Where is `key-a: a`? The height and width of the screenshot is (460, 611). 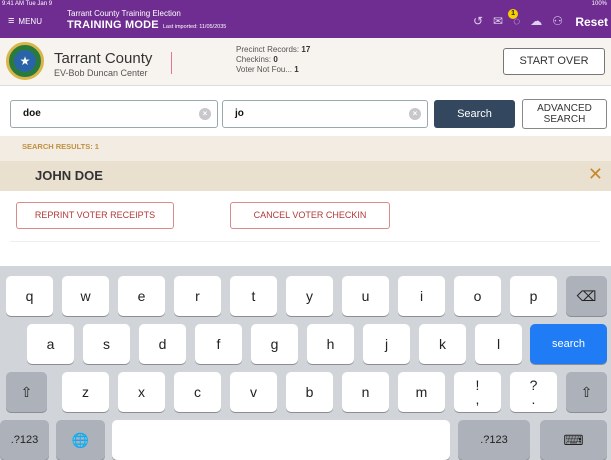
key-a: a is located at coordinates (50, 344).